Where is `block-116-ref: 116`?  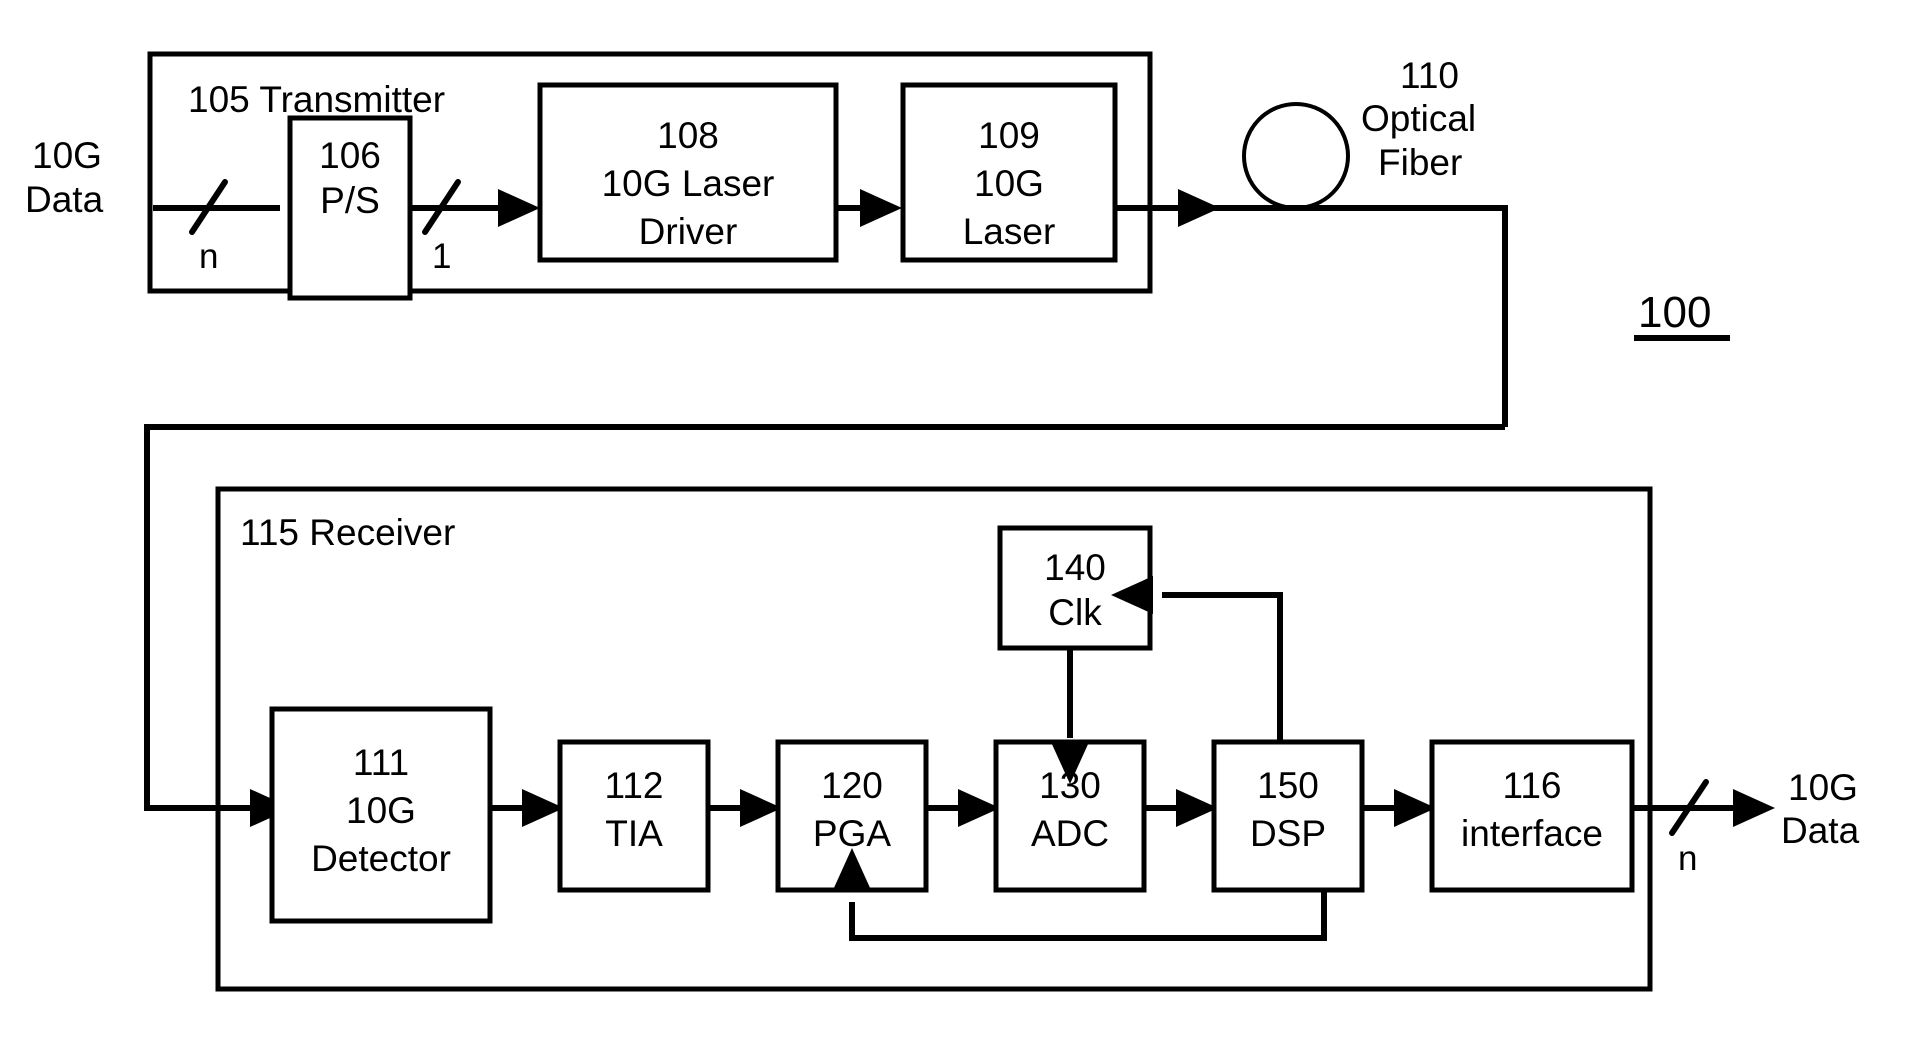 block-116-ref: 116 is located at coordinates (1532, 785).